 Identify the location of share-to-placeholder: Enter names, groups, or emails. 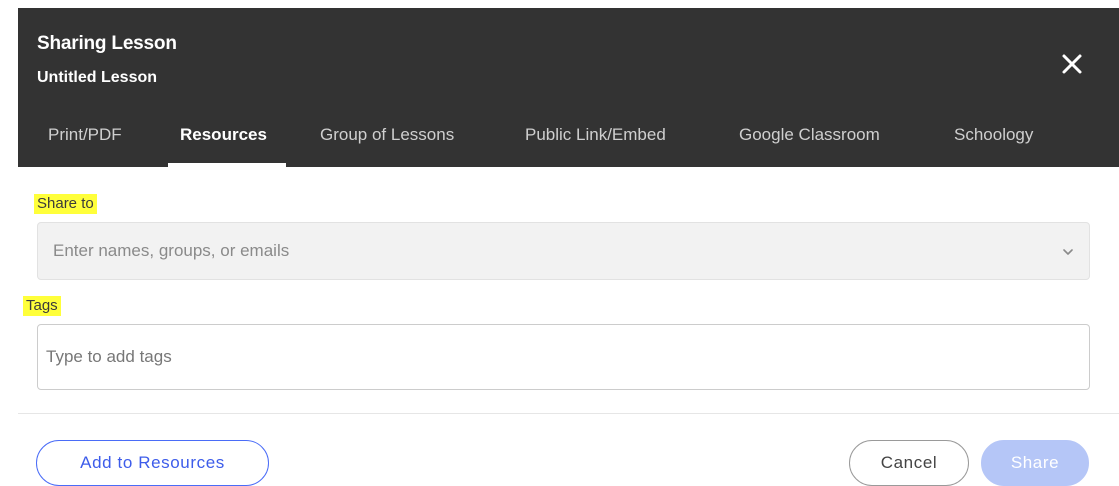
(171, 250).